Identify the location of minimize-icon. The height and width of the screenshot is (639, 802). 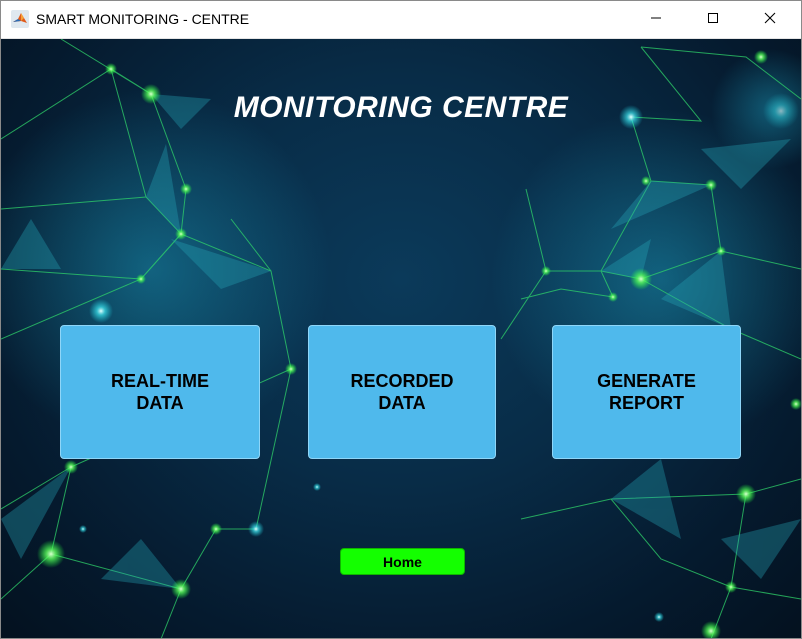
(656, 20).